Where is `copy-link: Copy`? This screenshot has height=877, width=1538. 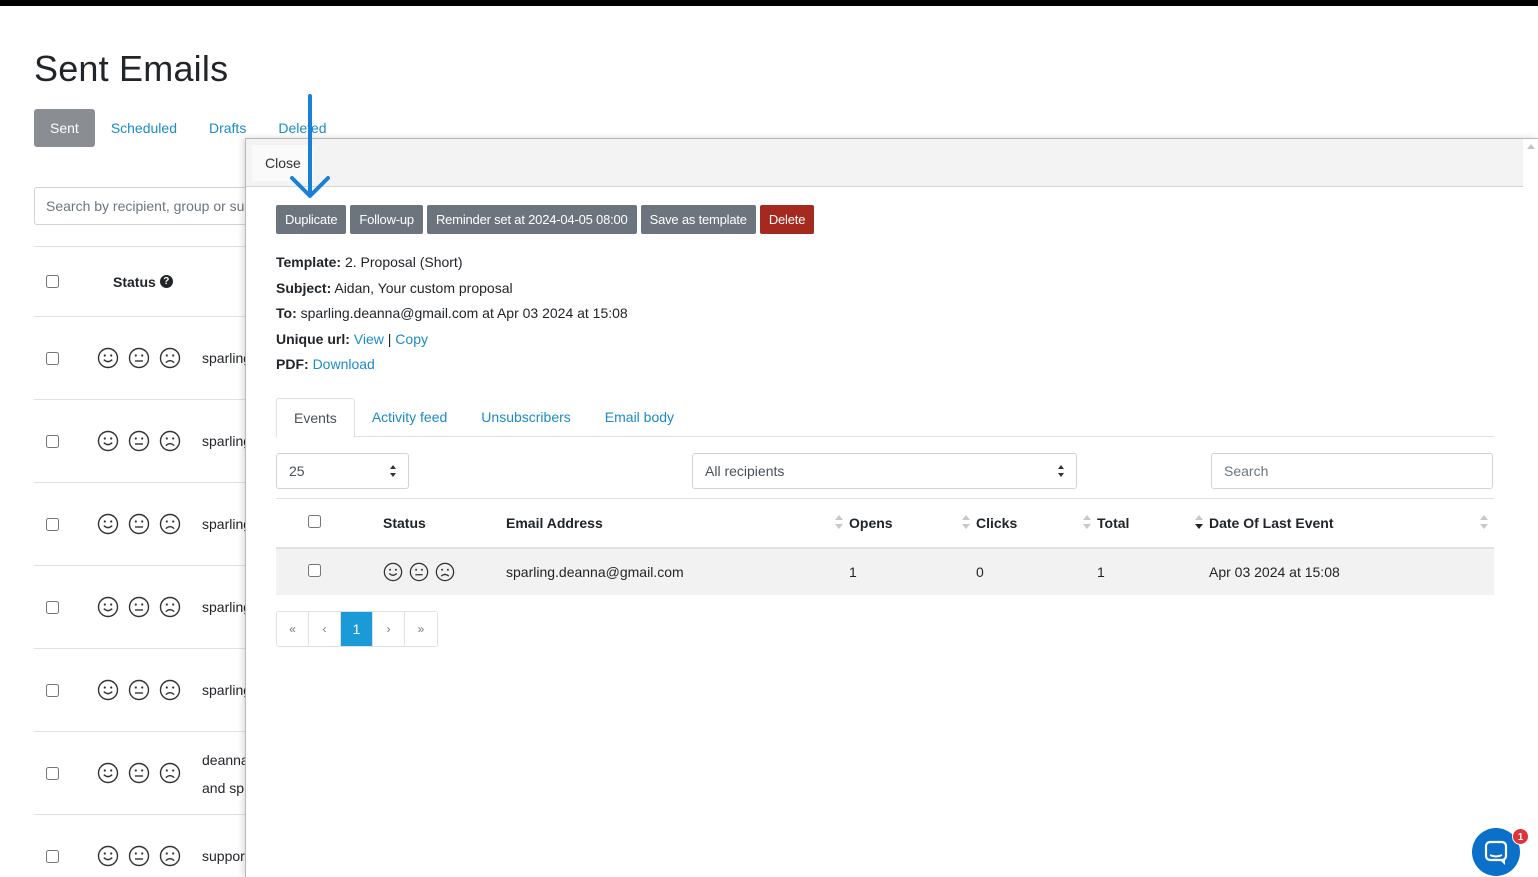
copy-link: Copy is located at coordinates (411, 339).